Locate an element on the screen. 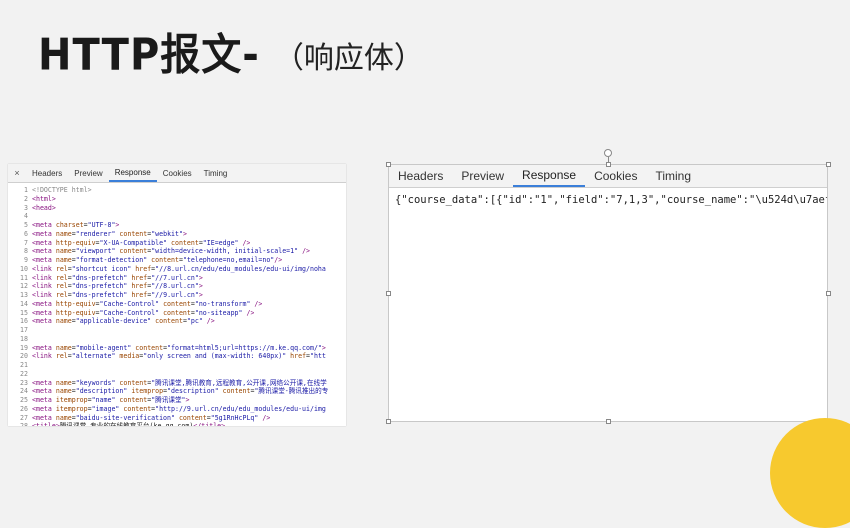 This screenshot has height=528, width=850. right-tab-headers: Headers is located at coordinates (420, 176).